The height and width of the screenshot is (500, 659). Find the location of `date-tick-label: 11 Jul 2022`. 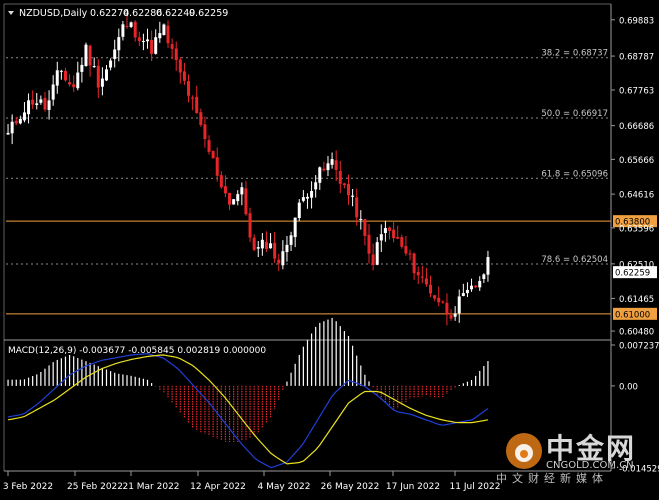

date-tick-label: 11 Jul 2022 is located at coordinates (475, 487).